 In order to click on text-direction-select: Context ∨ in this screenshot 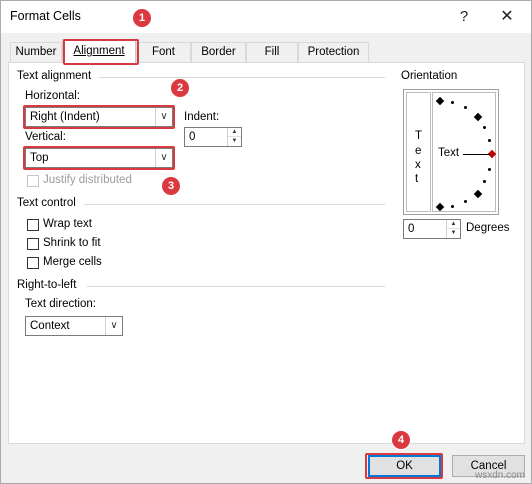, I will do `click(74, 326)`.